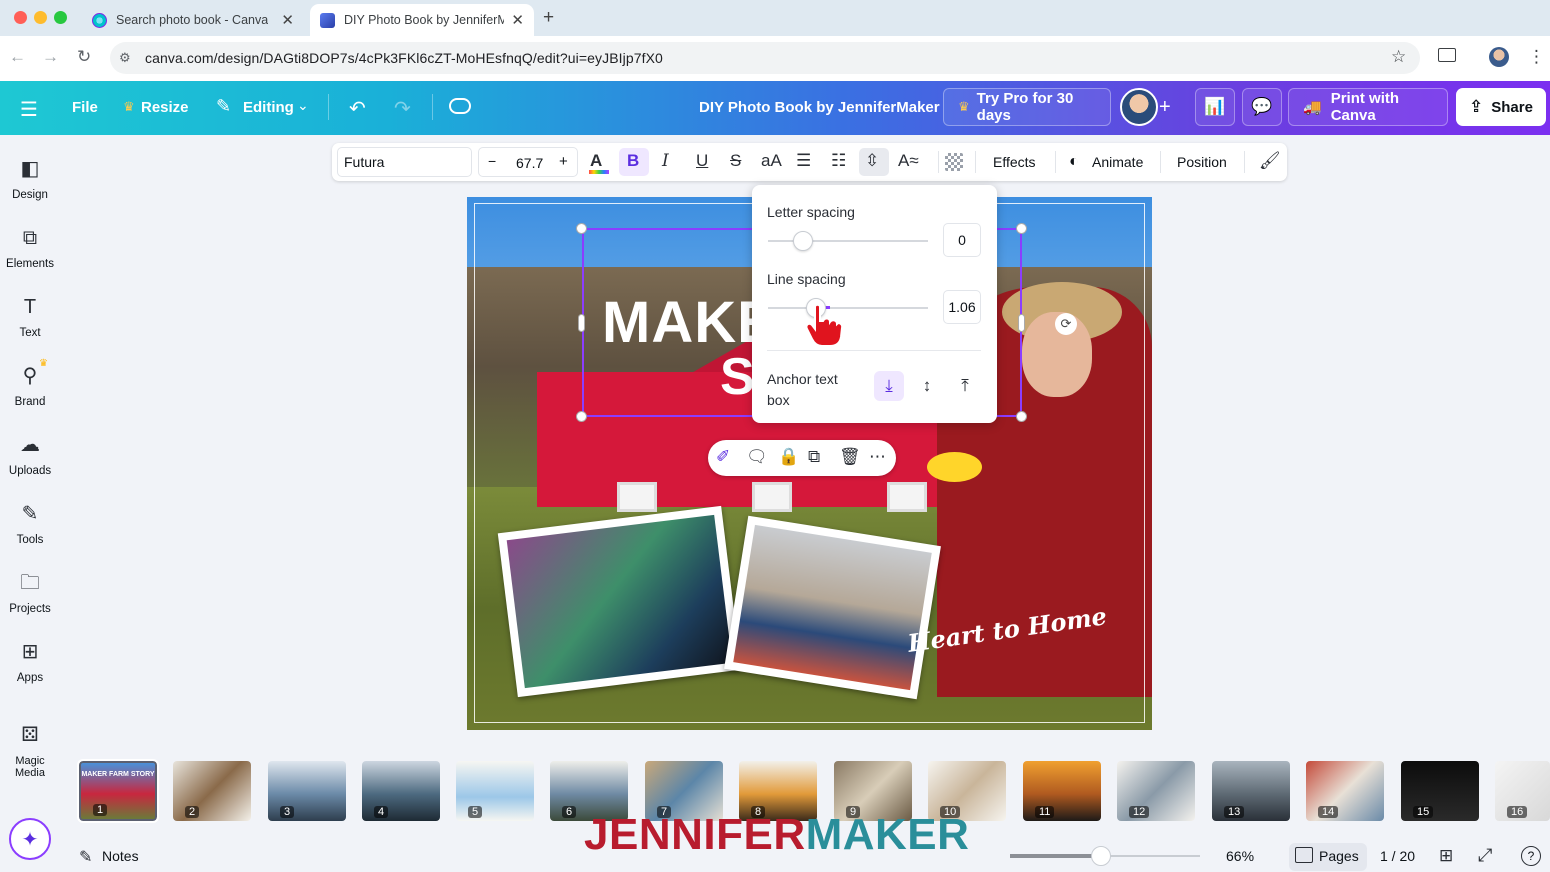 The image size is (1550, 872). What do you see at coordinates (1499, 57) in the screenshot?
I see `profile-avatar` at bounding box center [1499, 57].